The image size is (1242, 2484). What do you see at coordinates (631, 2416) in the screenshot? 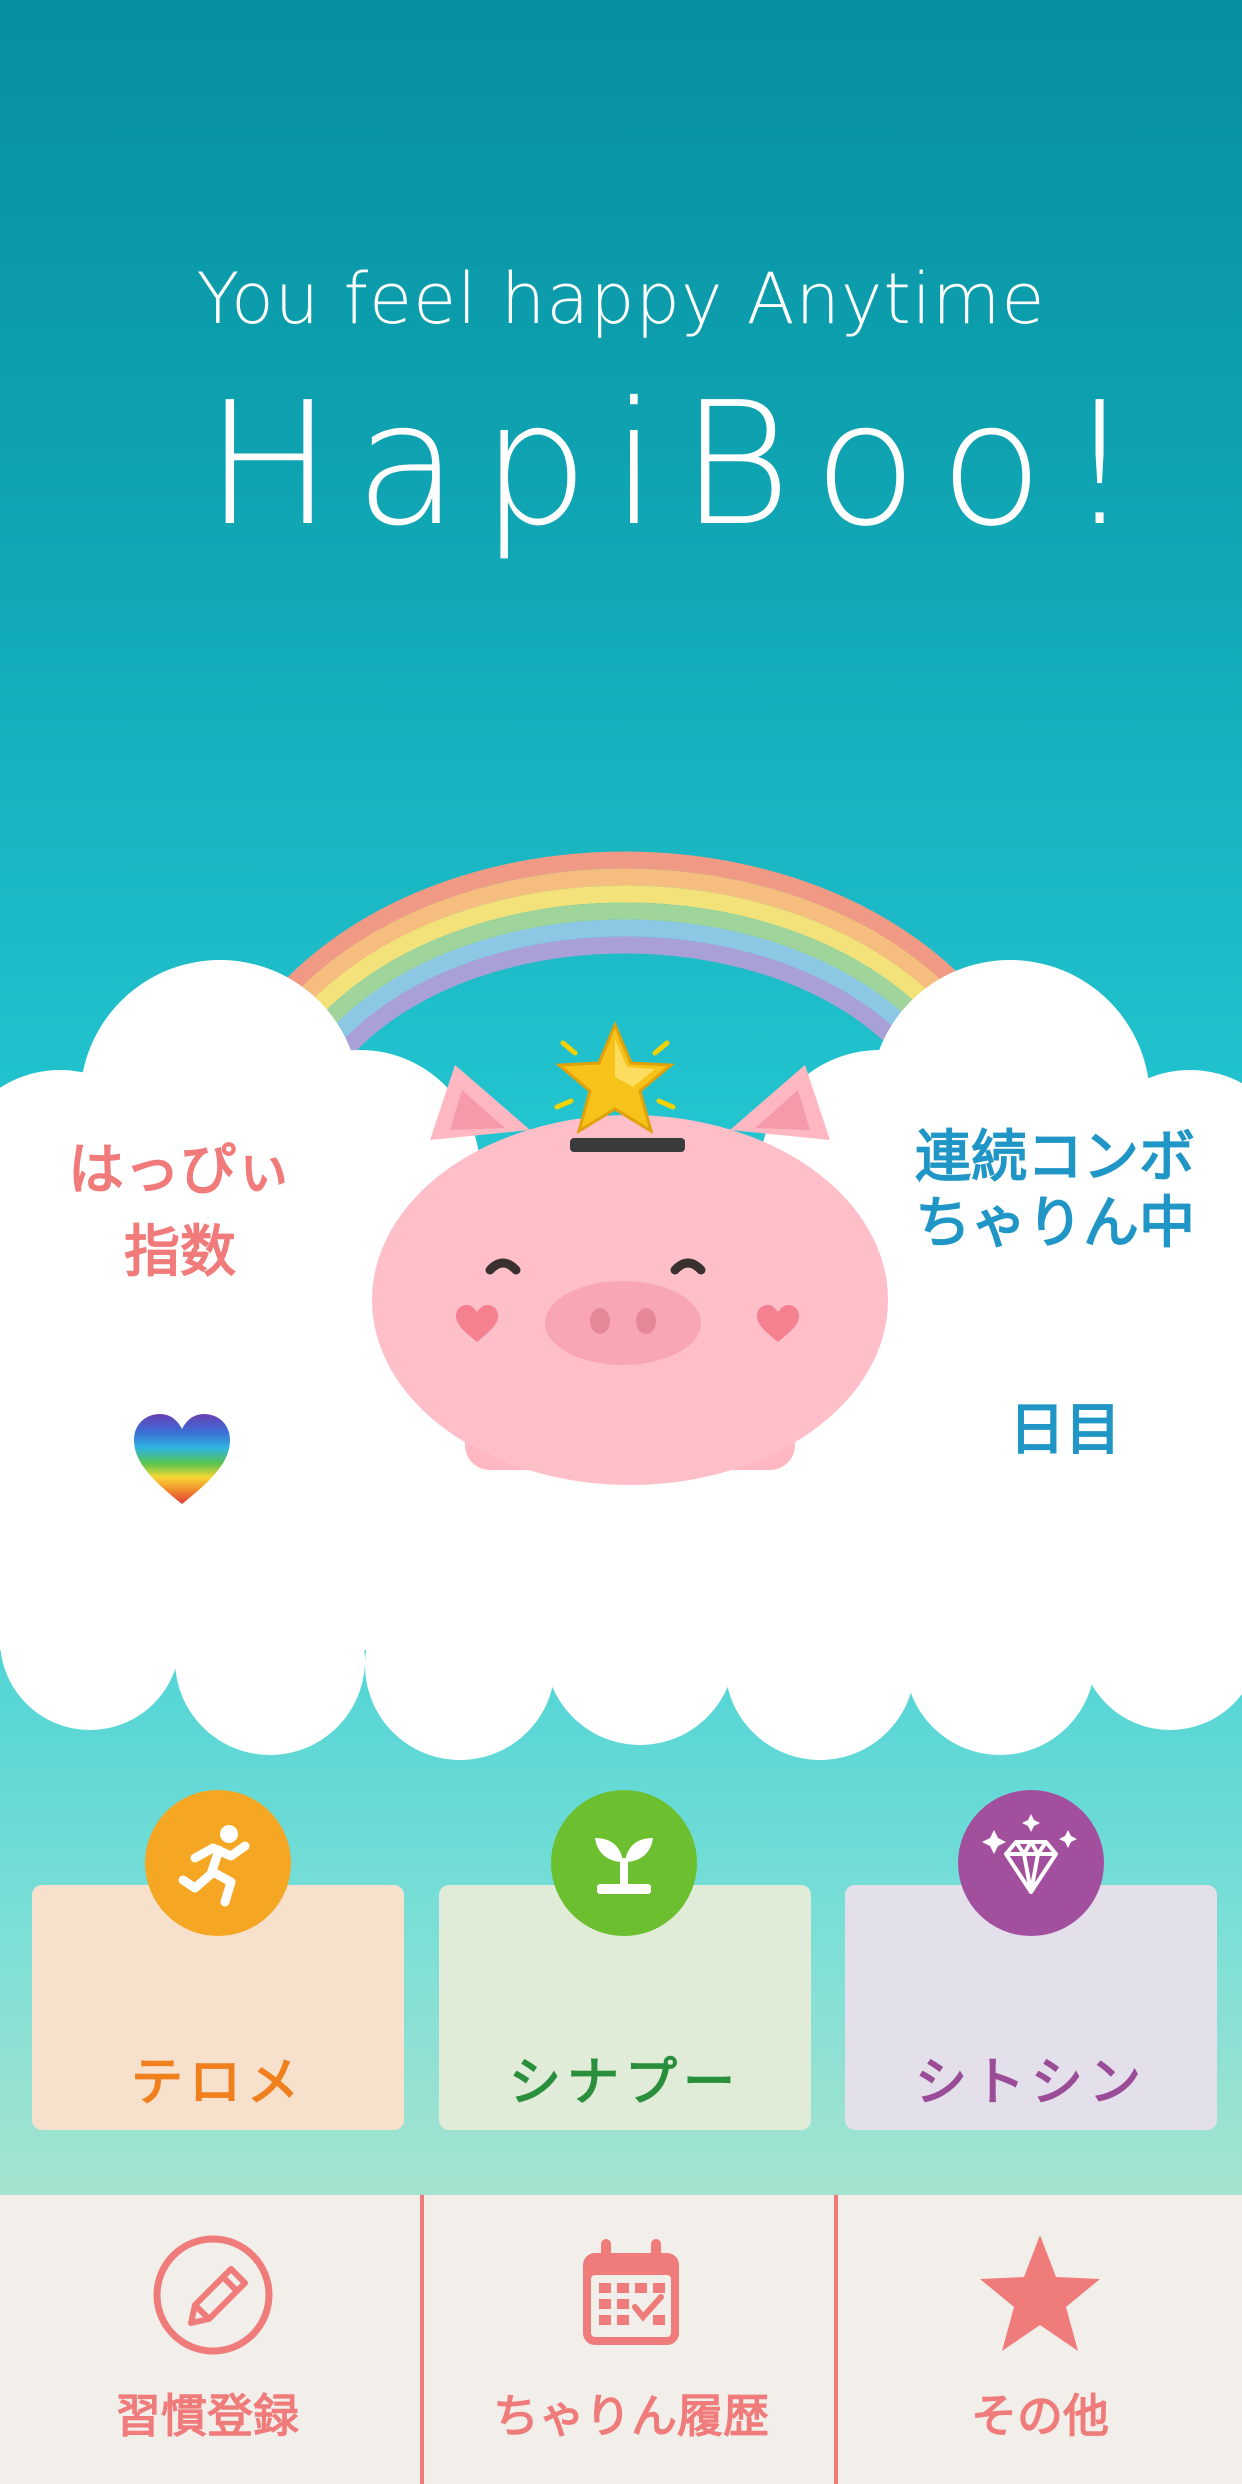
I see `nav-charin-history-label: ちゃりん履歴` at bounding box center [631, 2416].